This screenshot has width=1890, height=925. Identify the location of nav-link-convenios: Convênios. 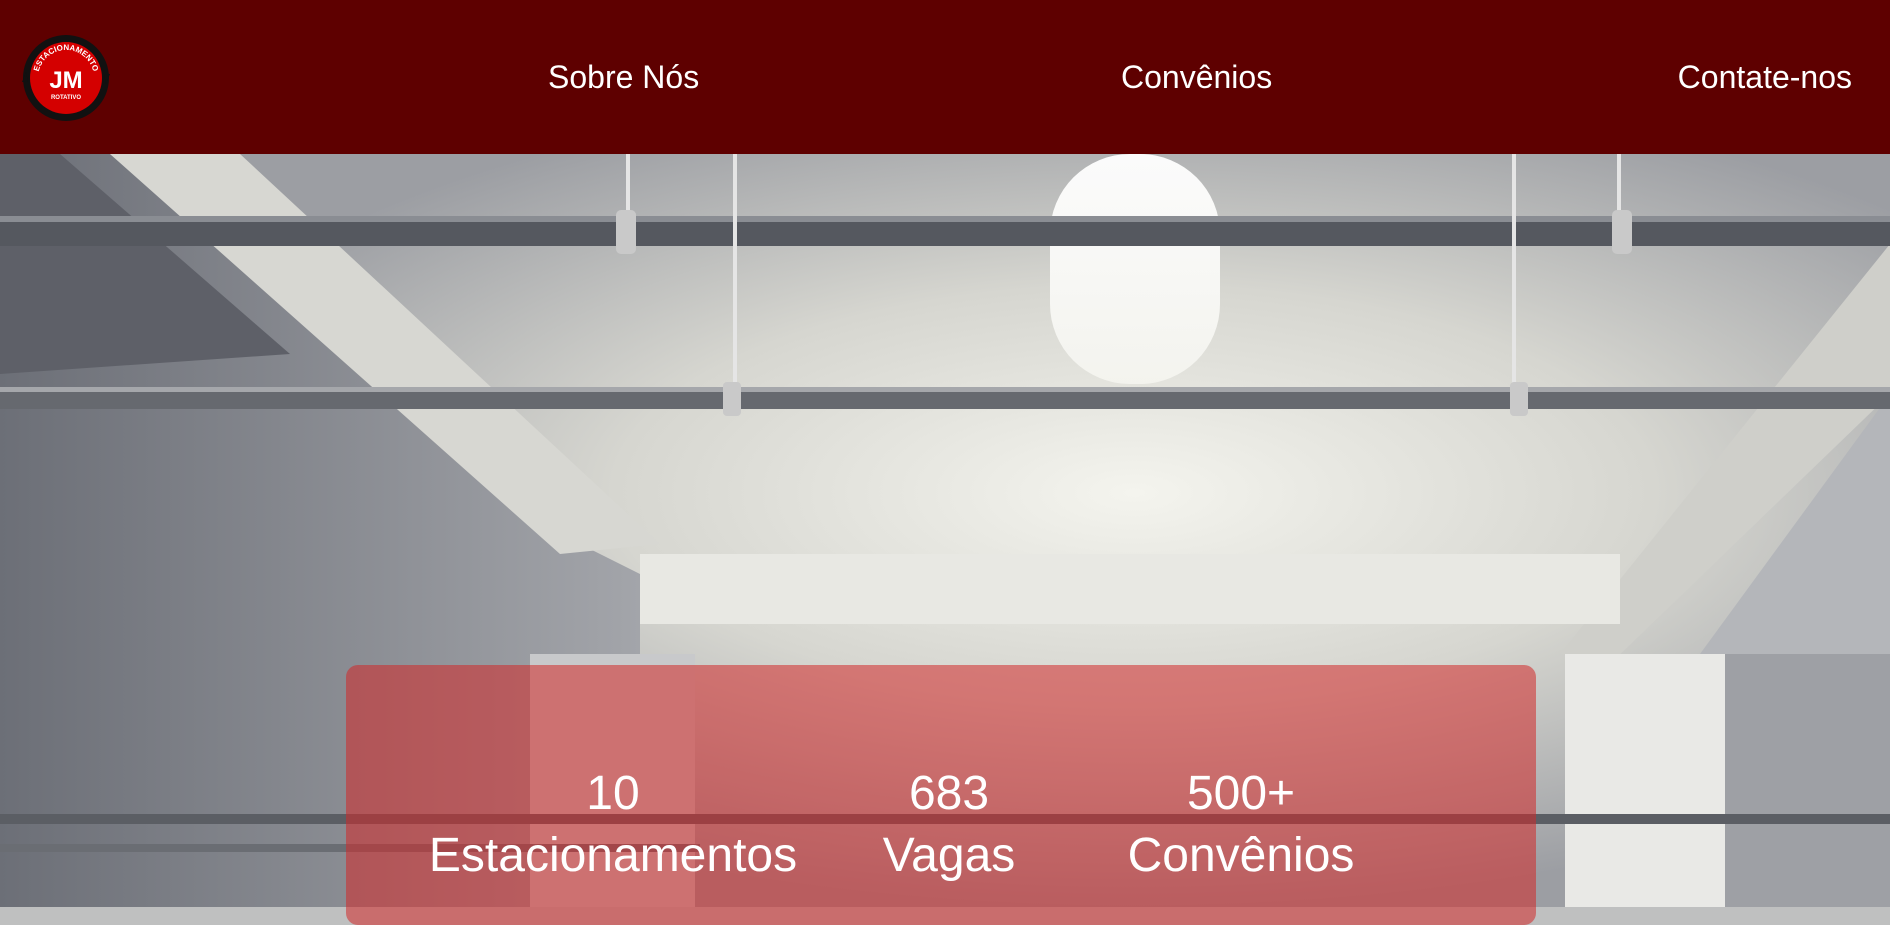
(1196, 77).